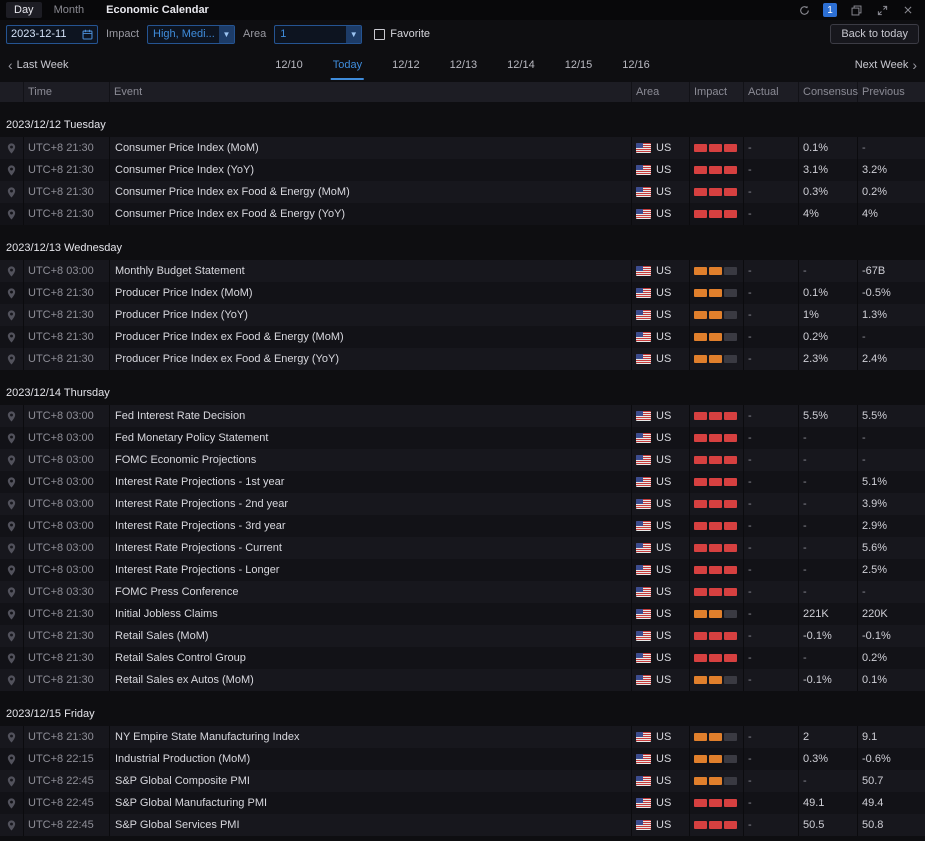 The width and height of the screenshot is (925, 841). I want to click on week-day-12-10: 12/10, so click(289, 65).